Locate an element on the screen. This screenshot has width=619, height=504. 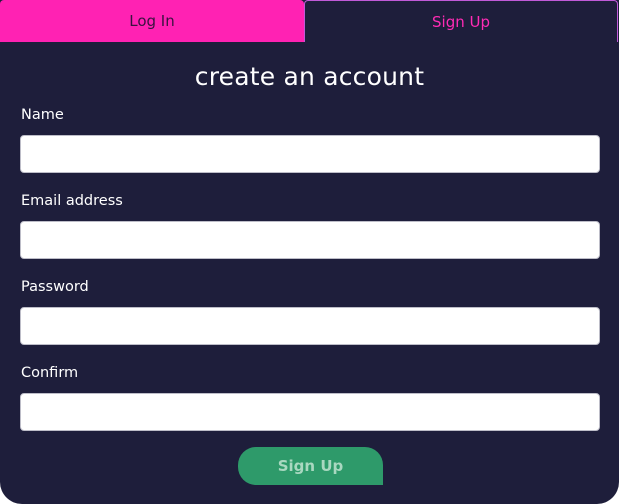
password-field is located at coordinates (310, 326).